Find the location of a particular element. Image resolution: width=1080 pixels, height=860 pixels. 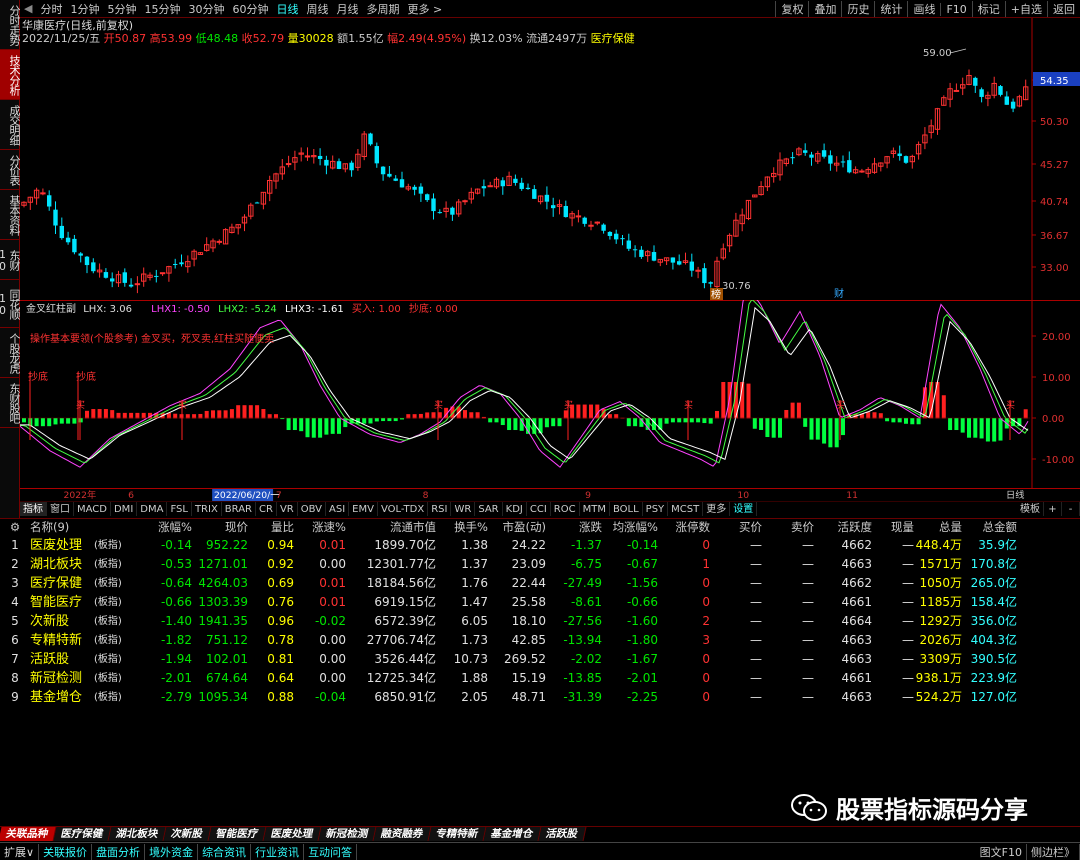

f10-text-button: 图文F10 is located at coordinates (1001, 851).